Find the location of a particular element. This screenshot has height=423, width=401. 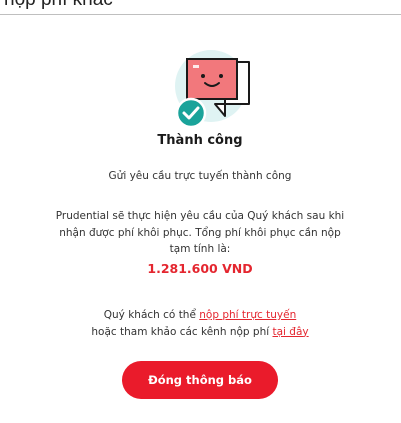

dialog-title: Thành công is located at coordinates (200, 140).